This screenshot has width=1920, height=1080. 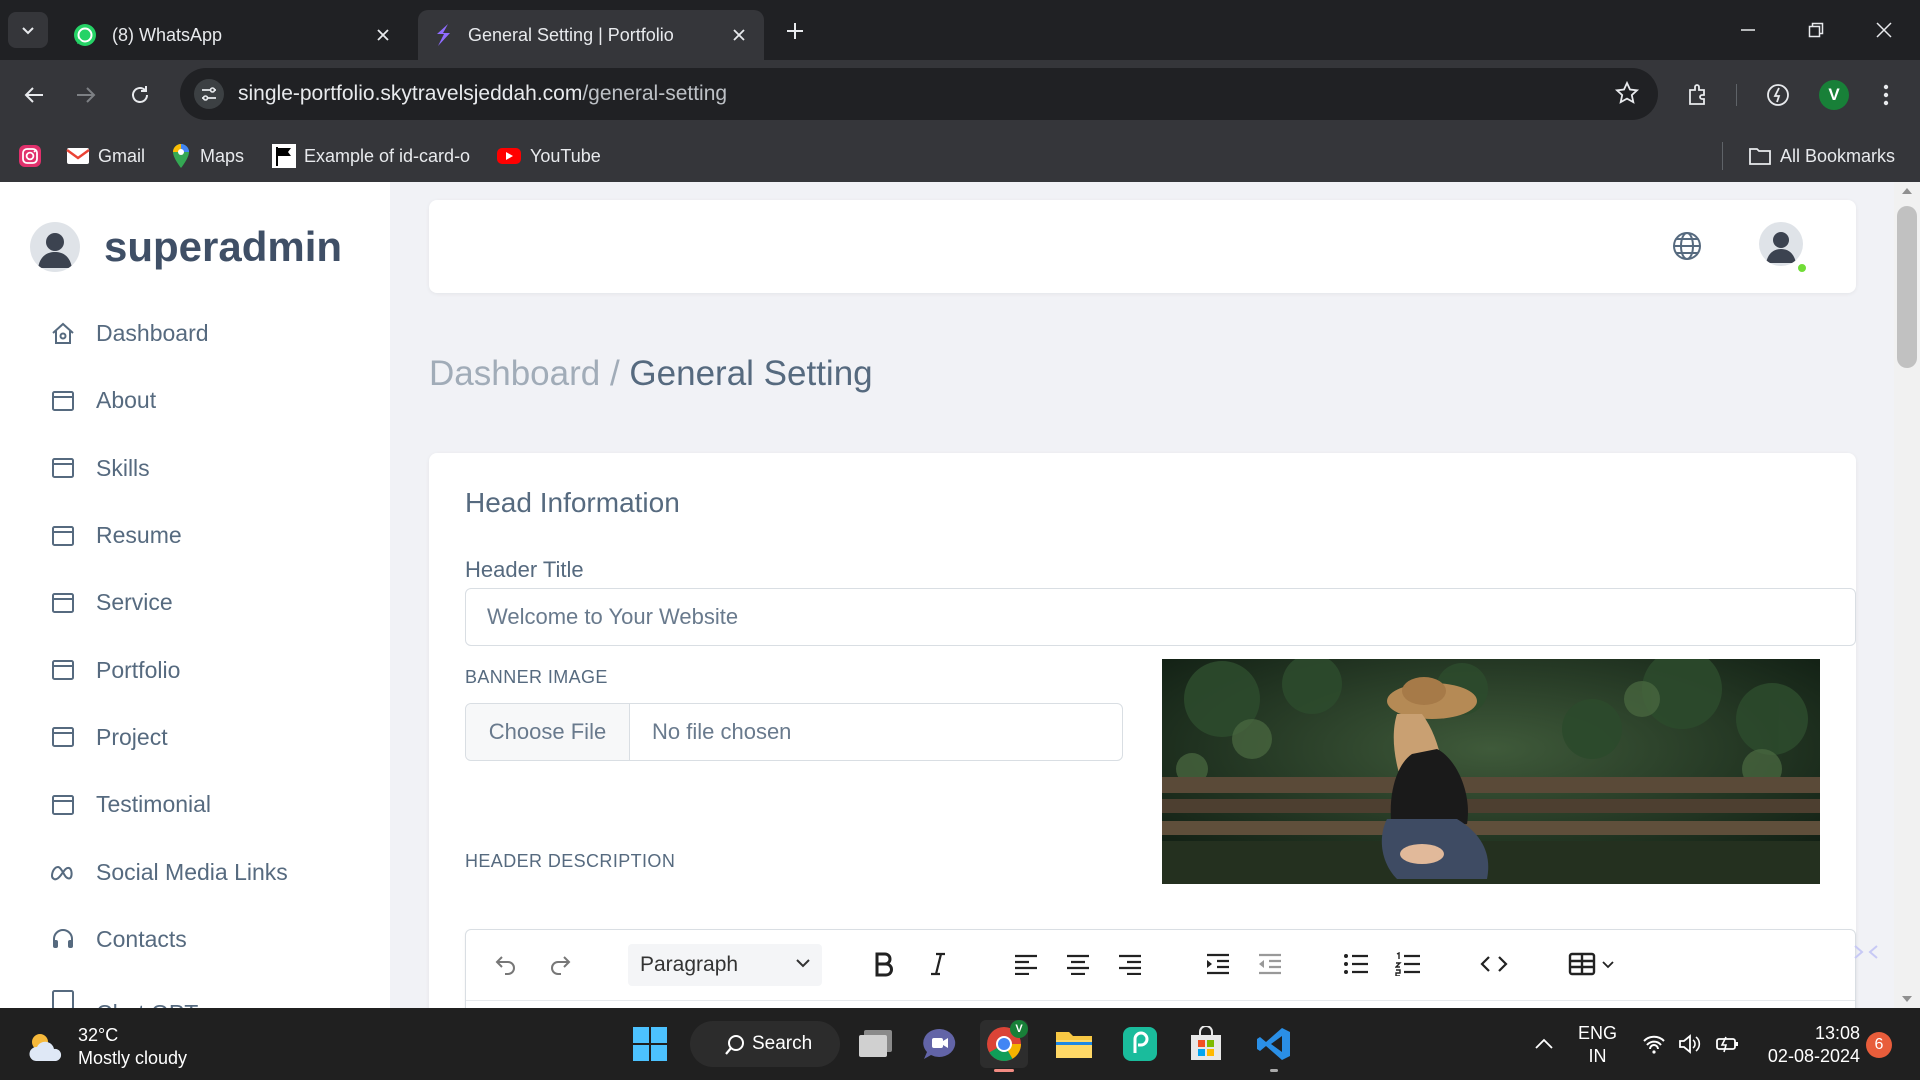 I want to click on clock: 13:08 02-08-2024, so click(x=1810, y=1045).